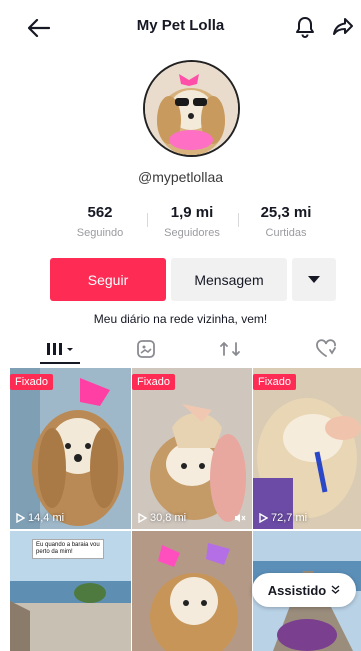  I want to click on stat-followers: 1,9 mi Seguidores, so click(192, 221).